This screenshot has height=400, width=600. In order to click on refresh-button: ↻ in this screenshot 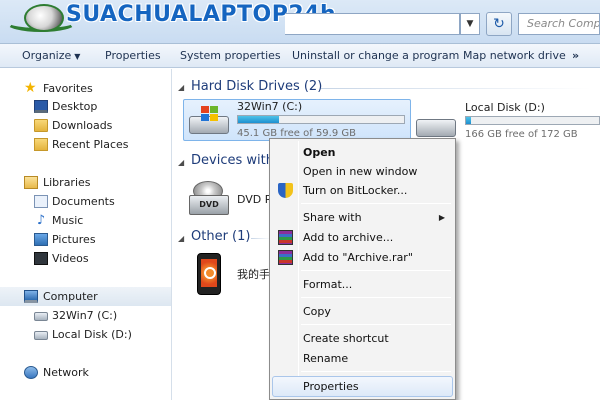, I will do `click(499, 24)`.